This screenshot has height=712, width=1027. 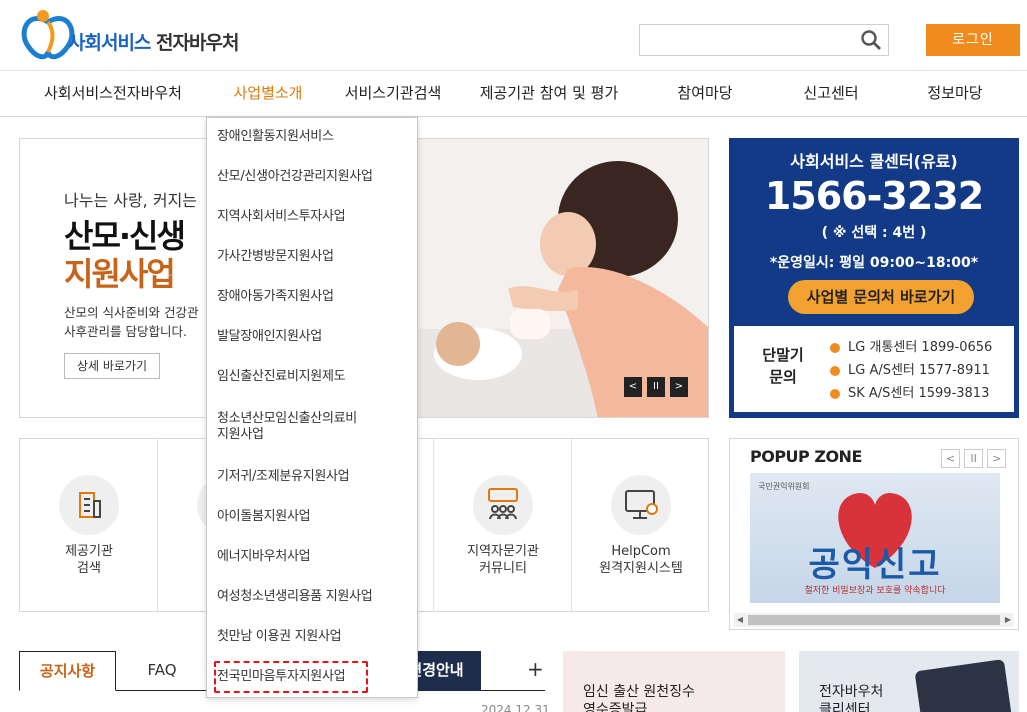 I want to click on call-line-text: LG A/S센터 1577-8911, so click(x=919, y=370).